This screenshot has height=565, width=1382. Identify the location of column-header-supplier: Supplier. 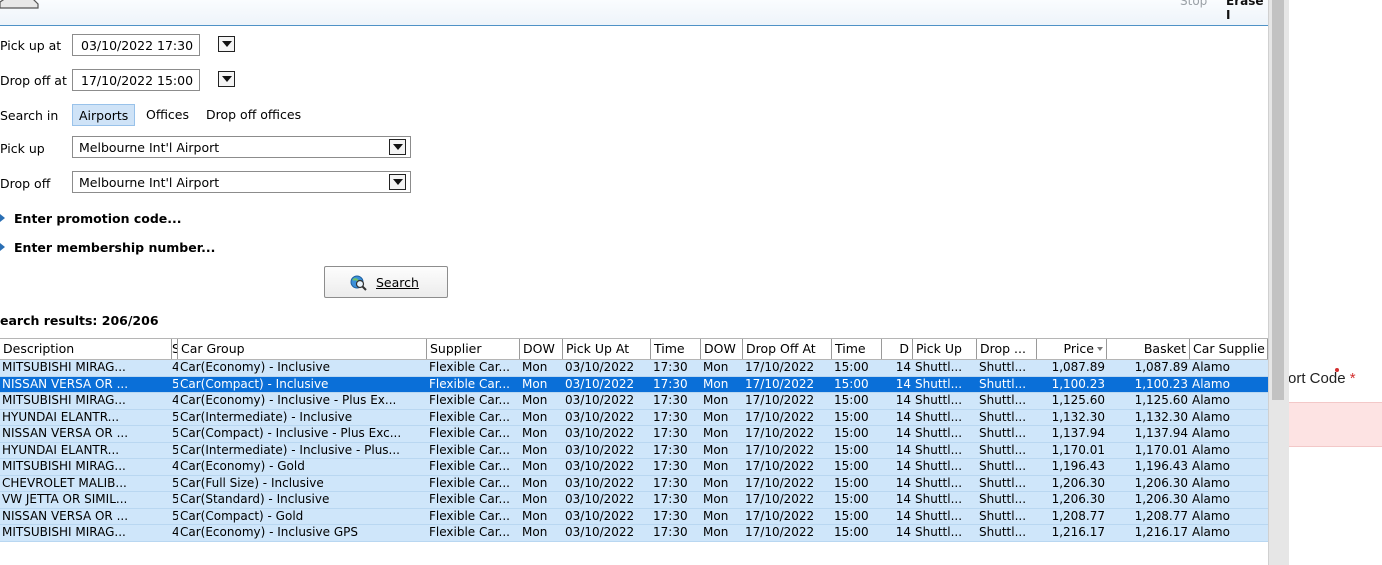
(473, 349).